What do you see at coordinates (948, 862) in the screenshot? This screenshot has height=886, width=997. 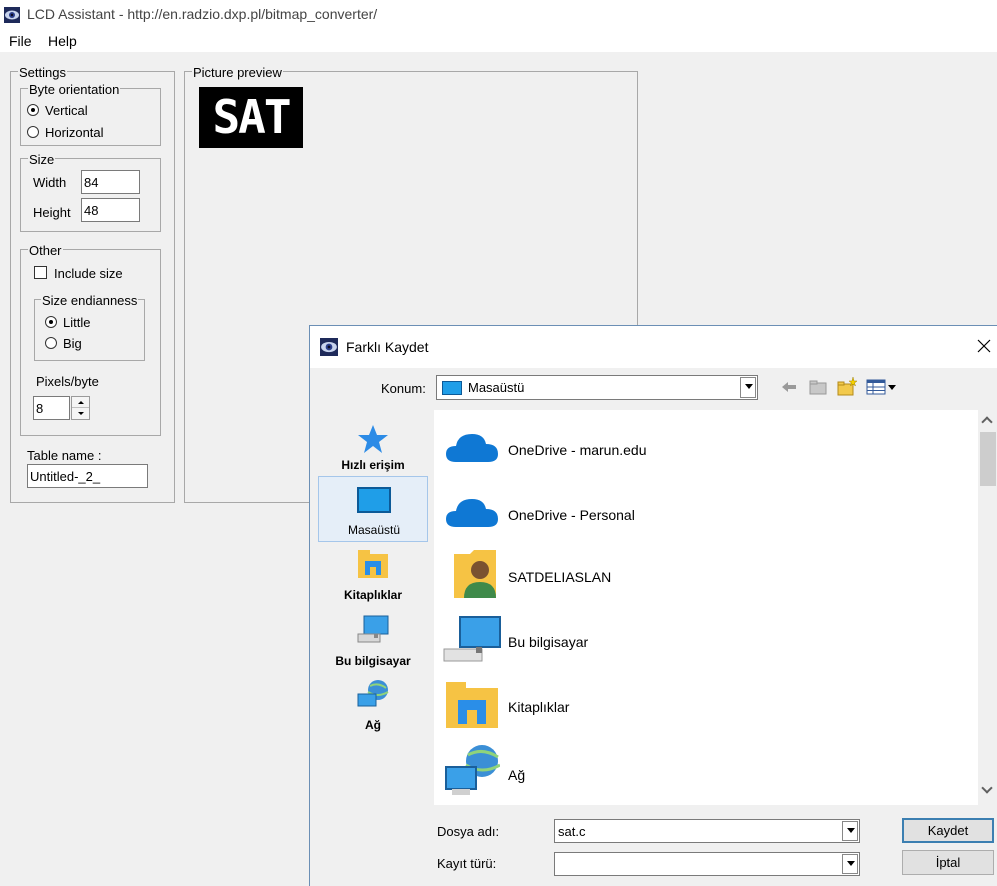 I see `cancel-button: İptal` at bounding box center [948, 862].